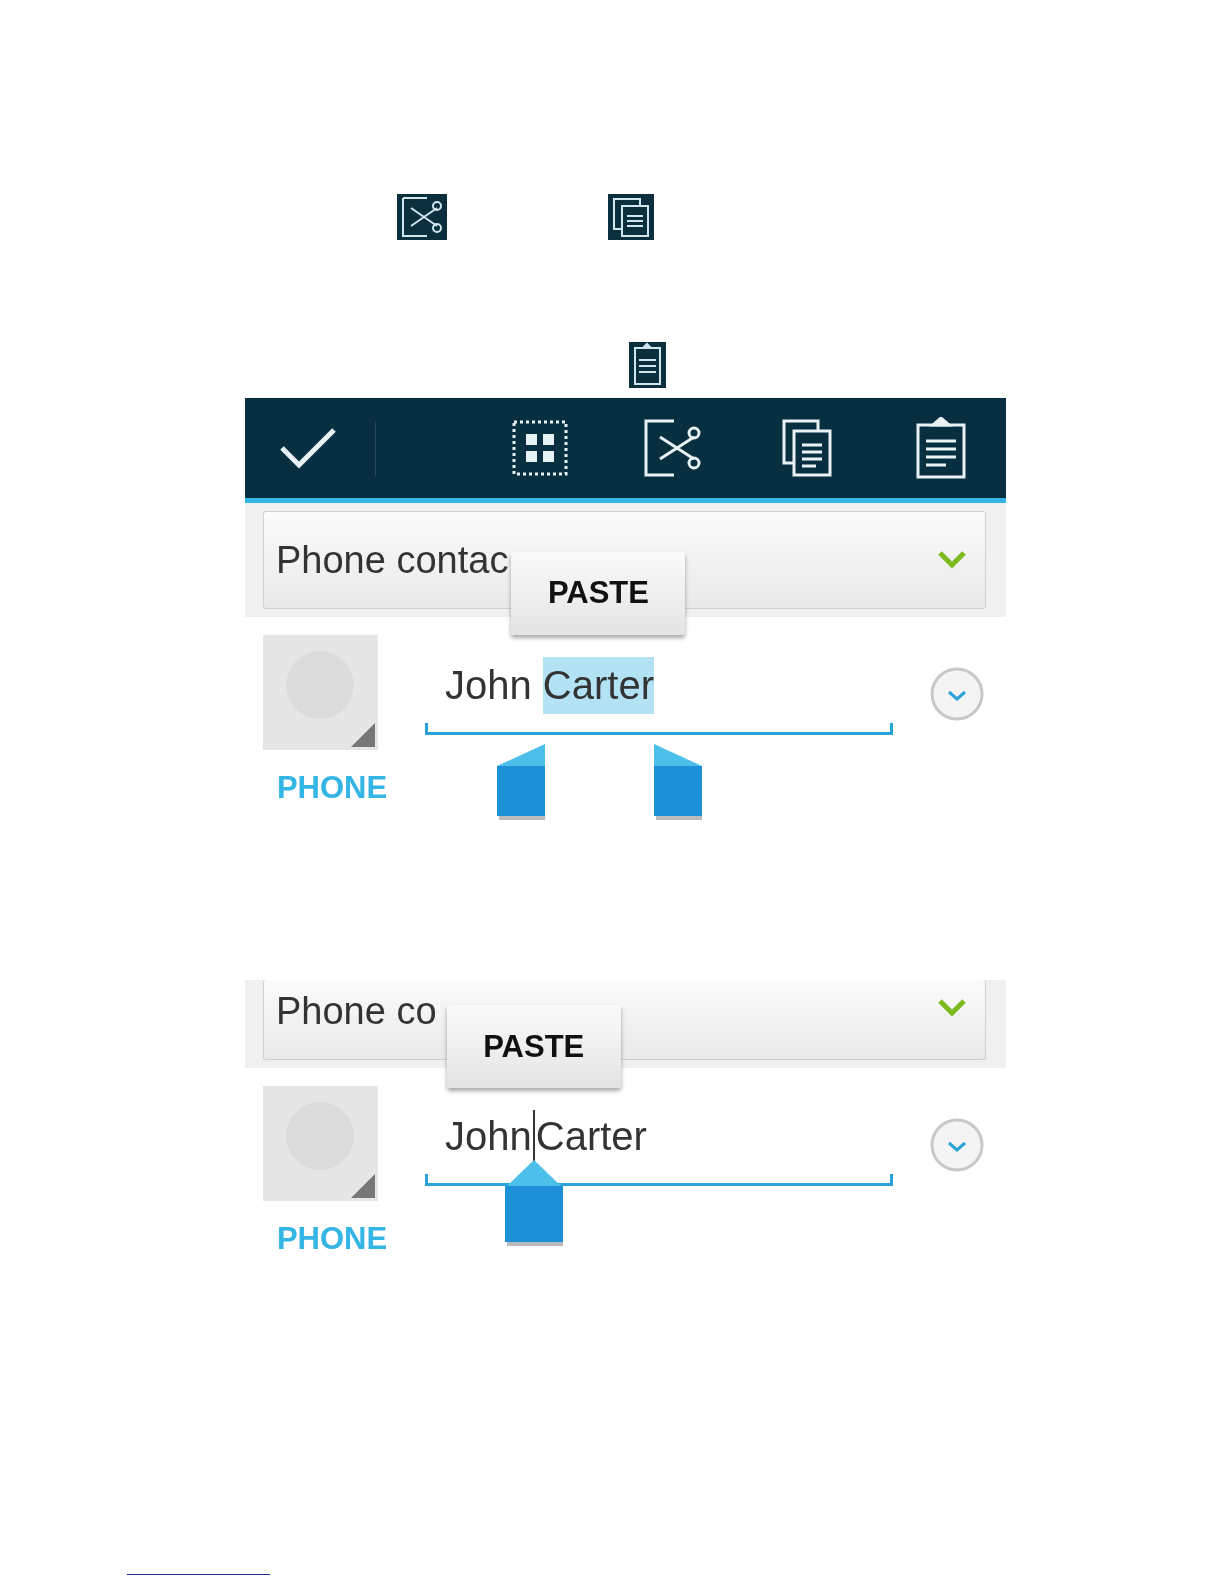 The width and height of the screenshot is (1224, 1584). Describe the element at coordinates (533, 1136) in the screenshot. I see `text-cursor` at that location.